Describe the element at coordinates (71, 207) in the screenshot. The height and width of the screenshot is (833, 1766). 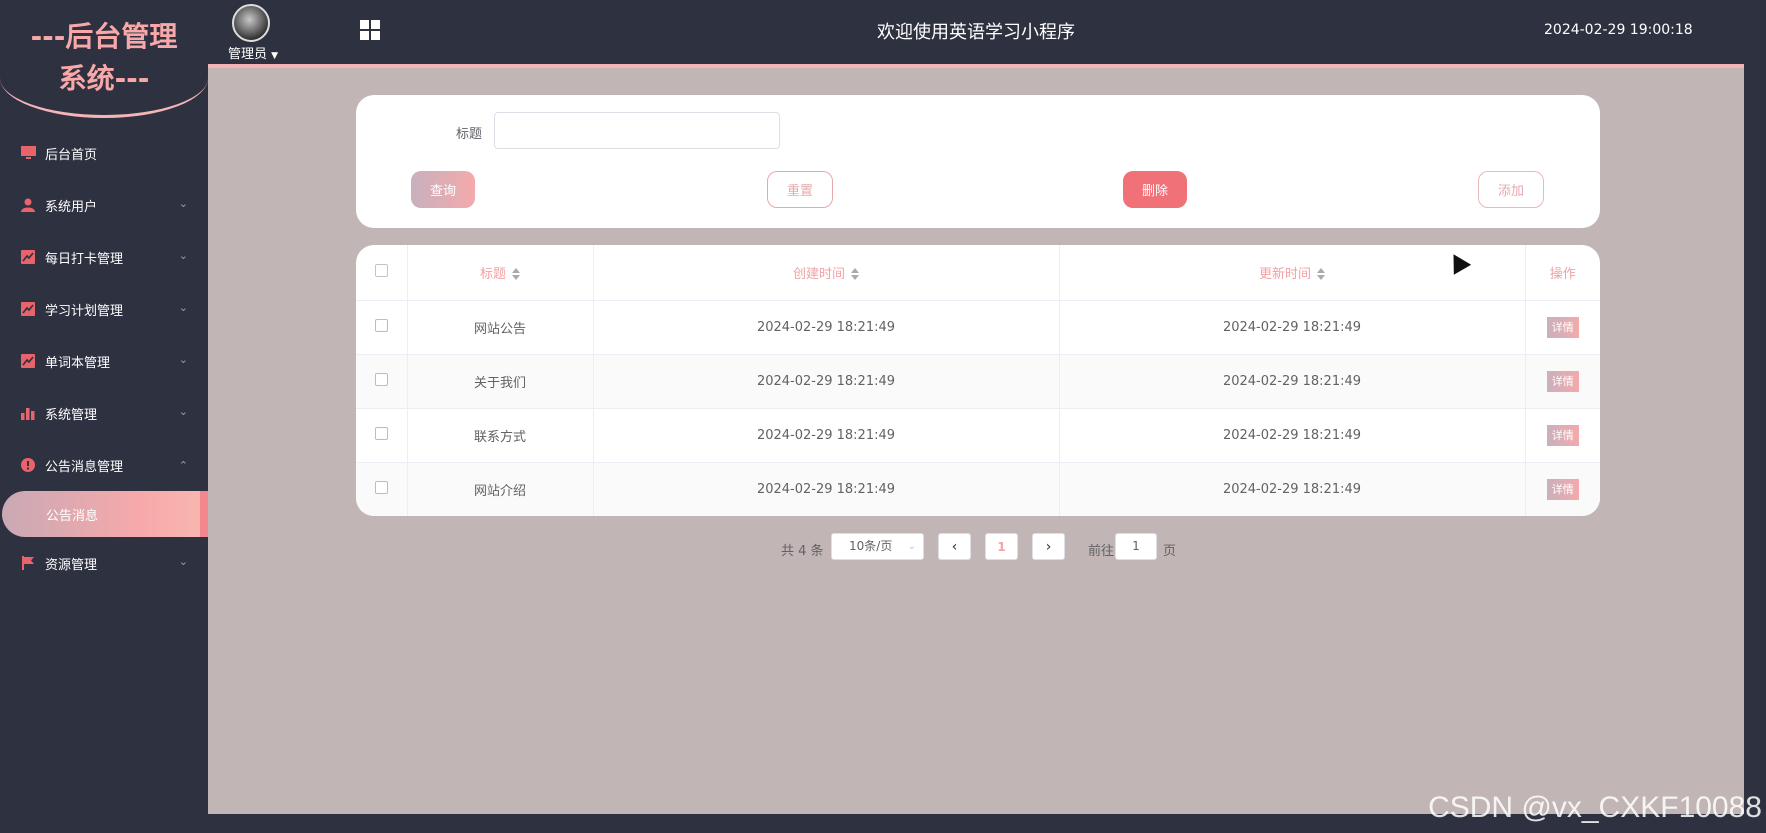
I see `sidebar-item-label: 系统用户` at that location.